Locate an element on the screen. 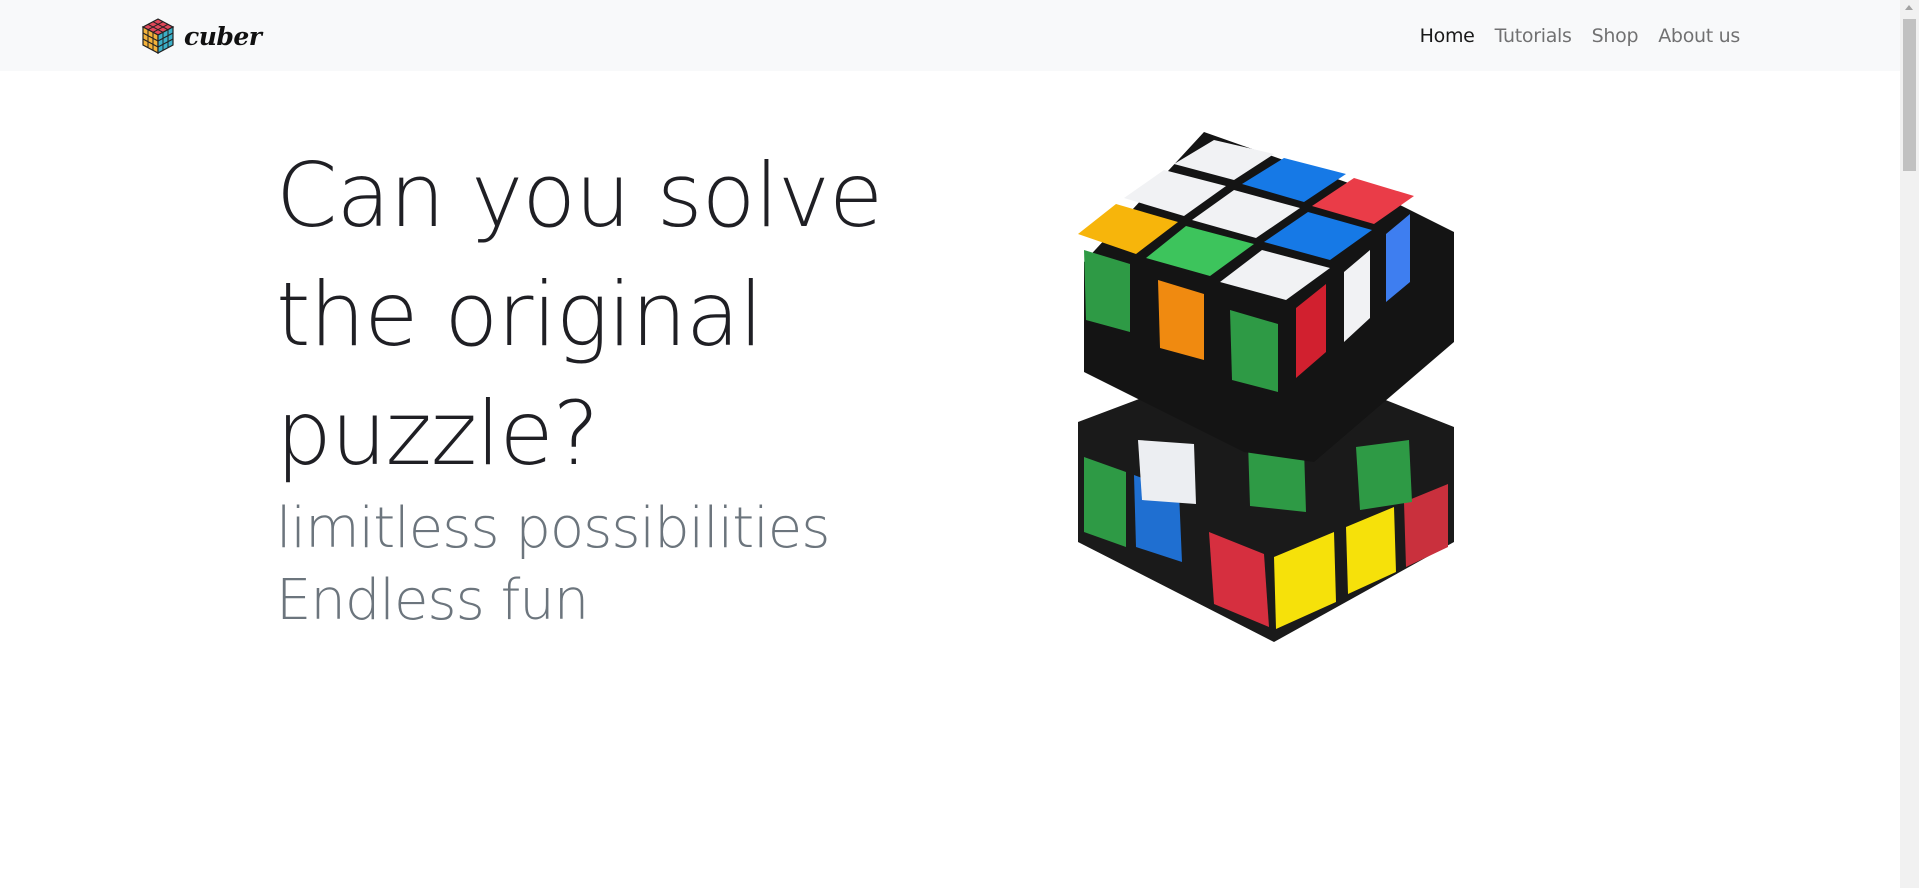 The width and height of the screenshot is (1919, 888). nav-tutorials: Tutorials is located at coordinates (1533, 36).